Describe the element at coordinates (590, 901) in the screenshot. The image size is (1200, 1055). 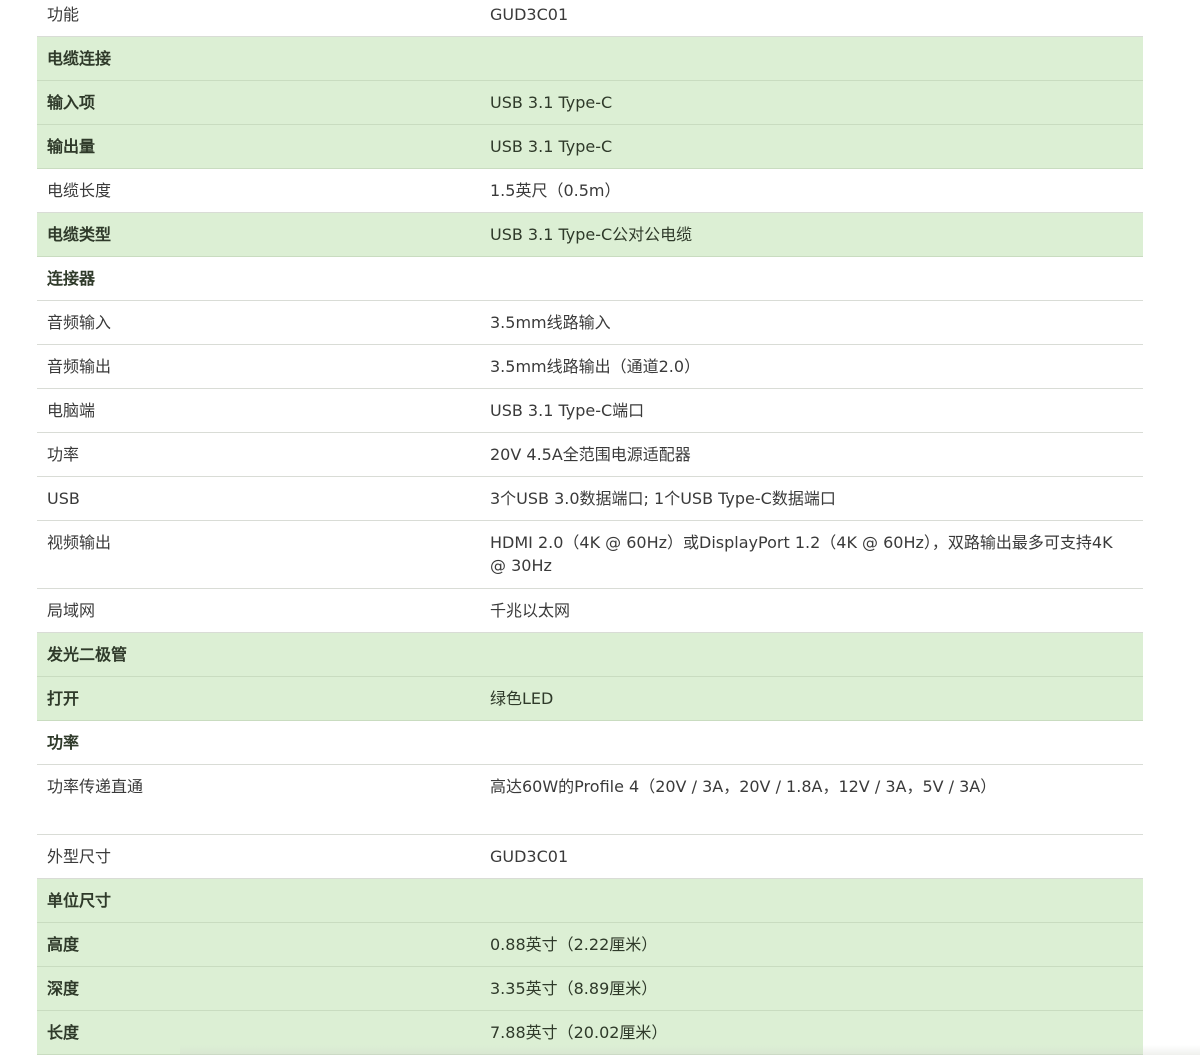
I see `section-header-row: 单位尺寸` at that location.